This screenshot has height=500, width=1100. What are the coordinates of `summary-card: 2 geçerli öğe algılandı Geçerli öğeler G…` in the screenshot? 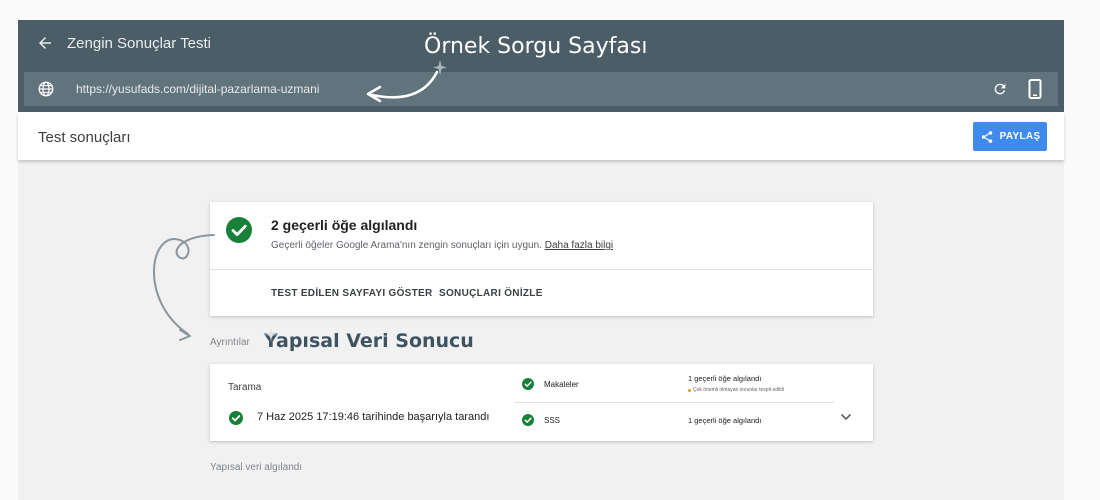 It's located at (541, 259).